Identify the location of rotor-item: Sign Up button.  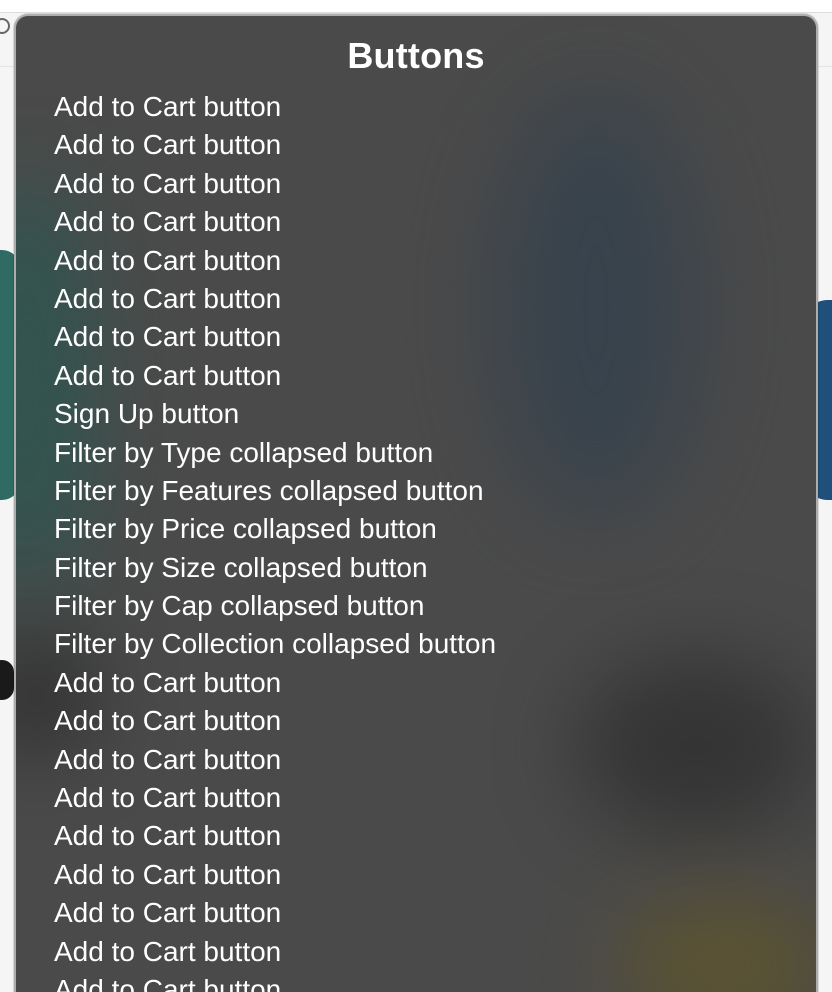
(435, 414).